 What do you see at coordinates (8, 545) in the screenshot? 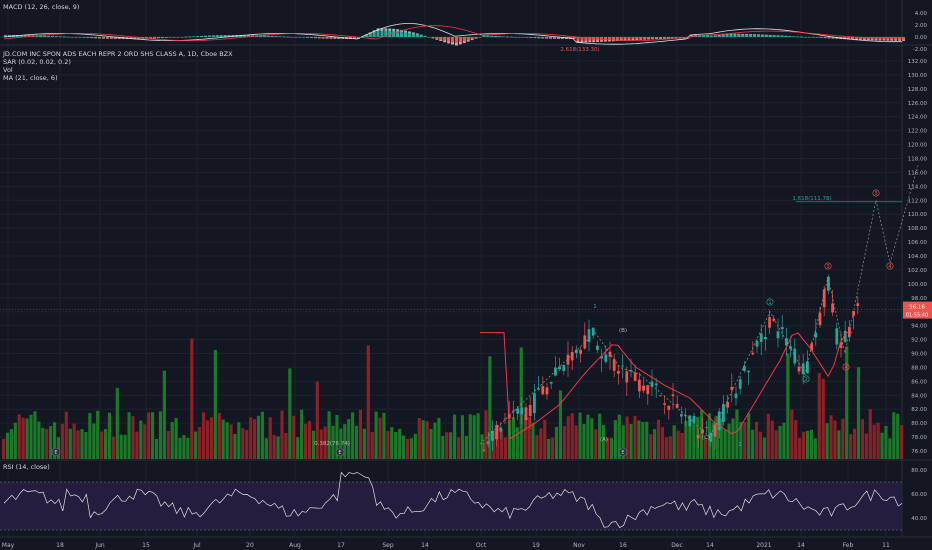
I see `time-axis-tick: May` at bounding box center [8, 545].